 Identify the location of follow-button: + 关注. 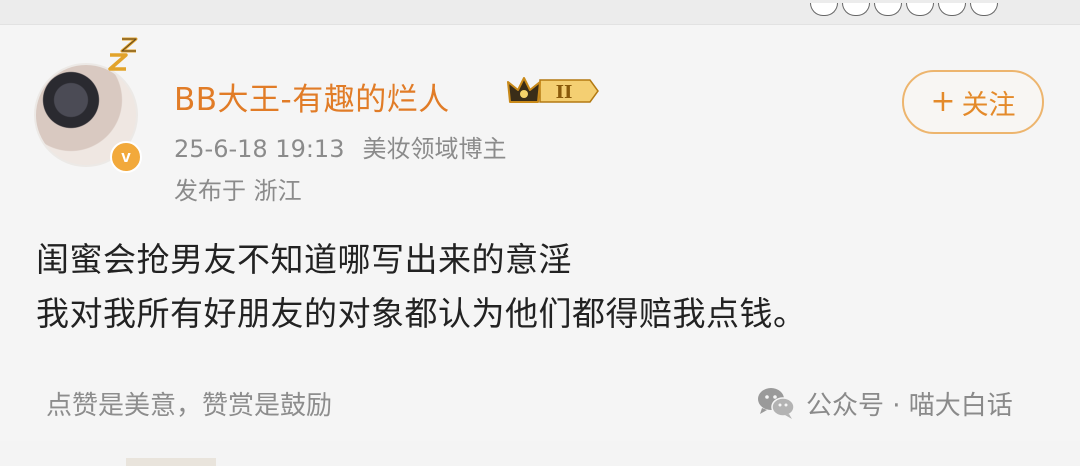
(973, 102).